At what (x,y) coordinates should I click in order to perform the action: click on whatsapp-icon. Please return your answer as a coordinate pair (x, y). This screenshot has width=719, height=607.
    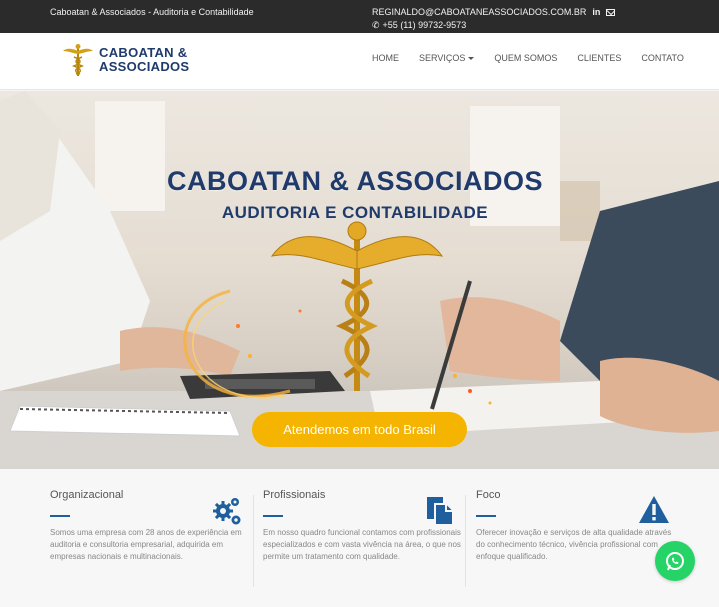
    Looking at the image, I should click on (675, 561).